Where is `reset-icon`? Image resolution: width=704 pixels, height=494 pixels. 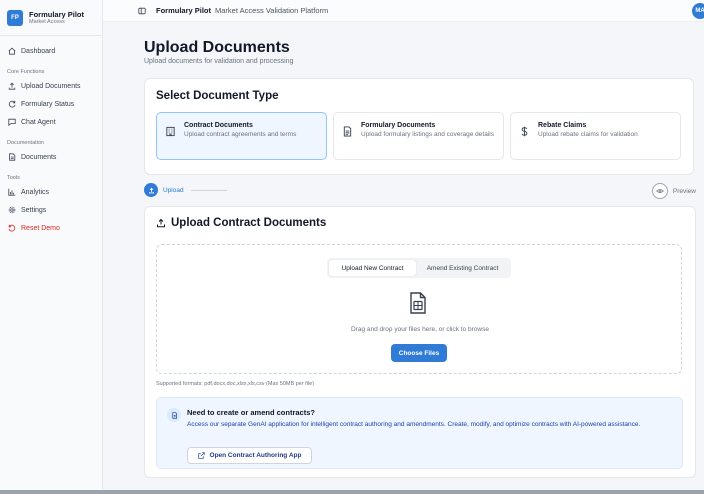
reset-icon is located at coordinates (11, 228).